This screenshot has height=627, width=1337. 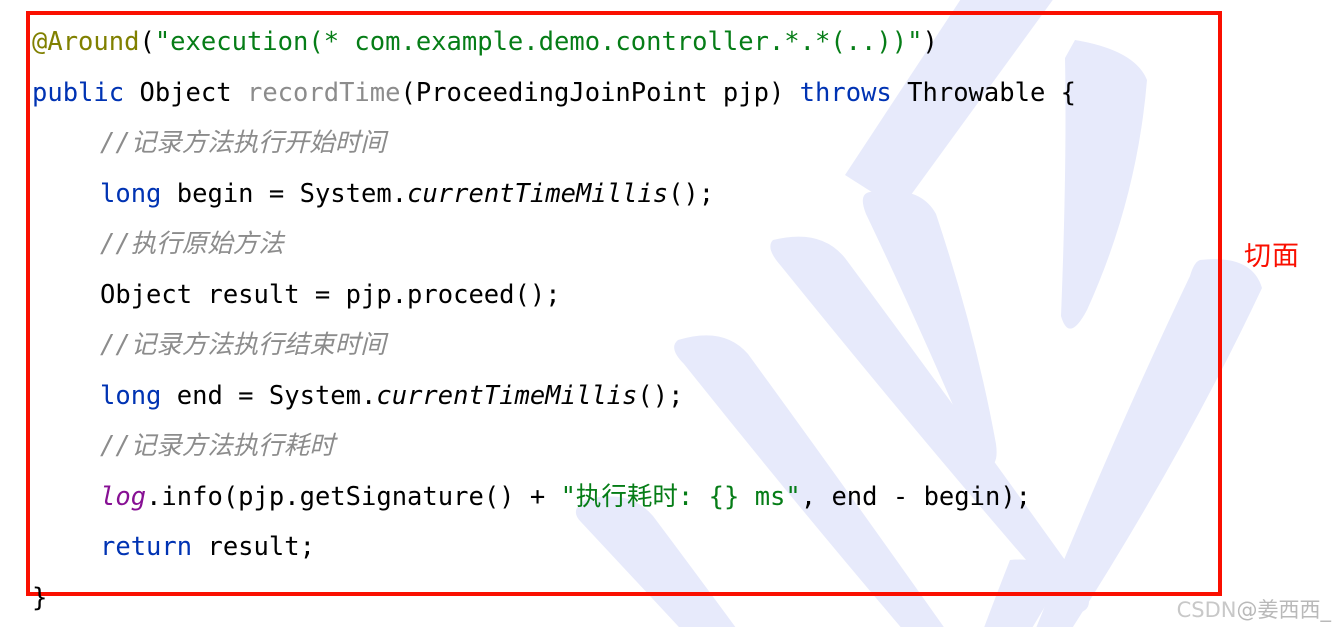 I want to click on code-token-plain: .info(pjp.getSignature() +, so click(x=353, y=496).